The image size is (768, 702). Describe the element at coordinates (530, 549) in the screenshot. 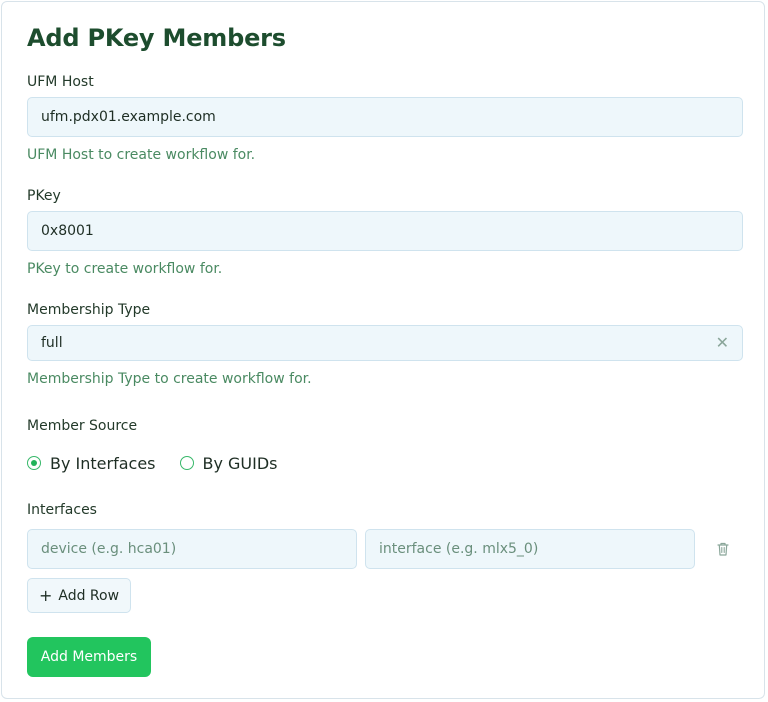

I see `interface-input` at that location.